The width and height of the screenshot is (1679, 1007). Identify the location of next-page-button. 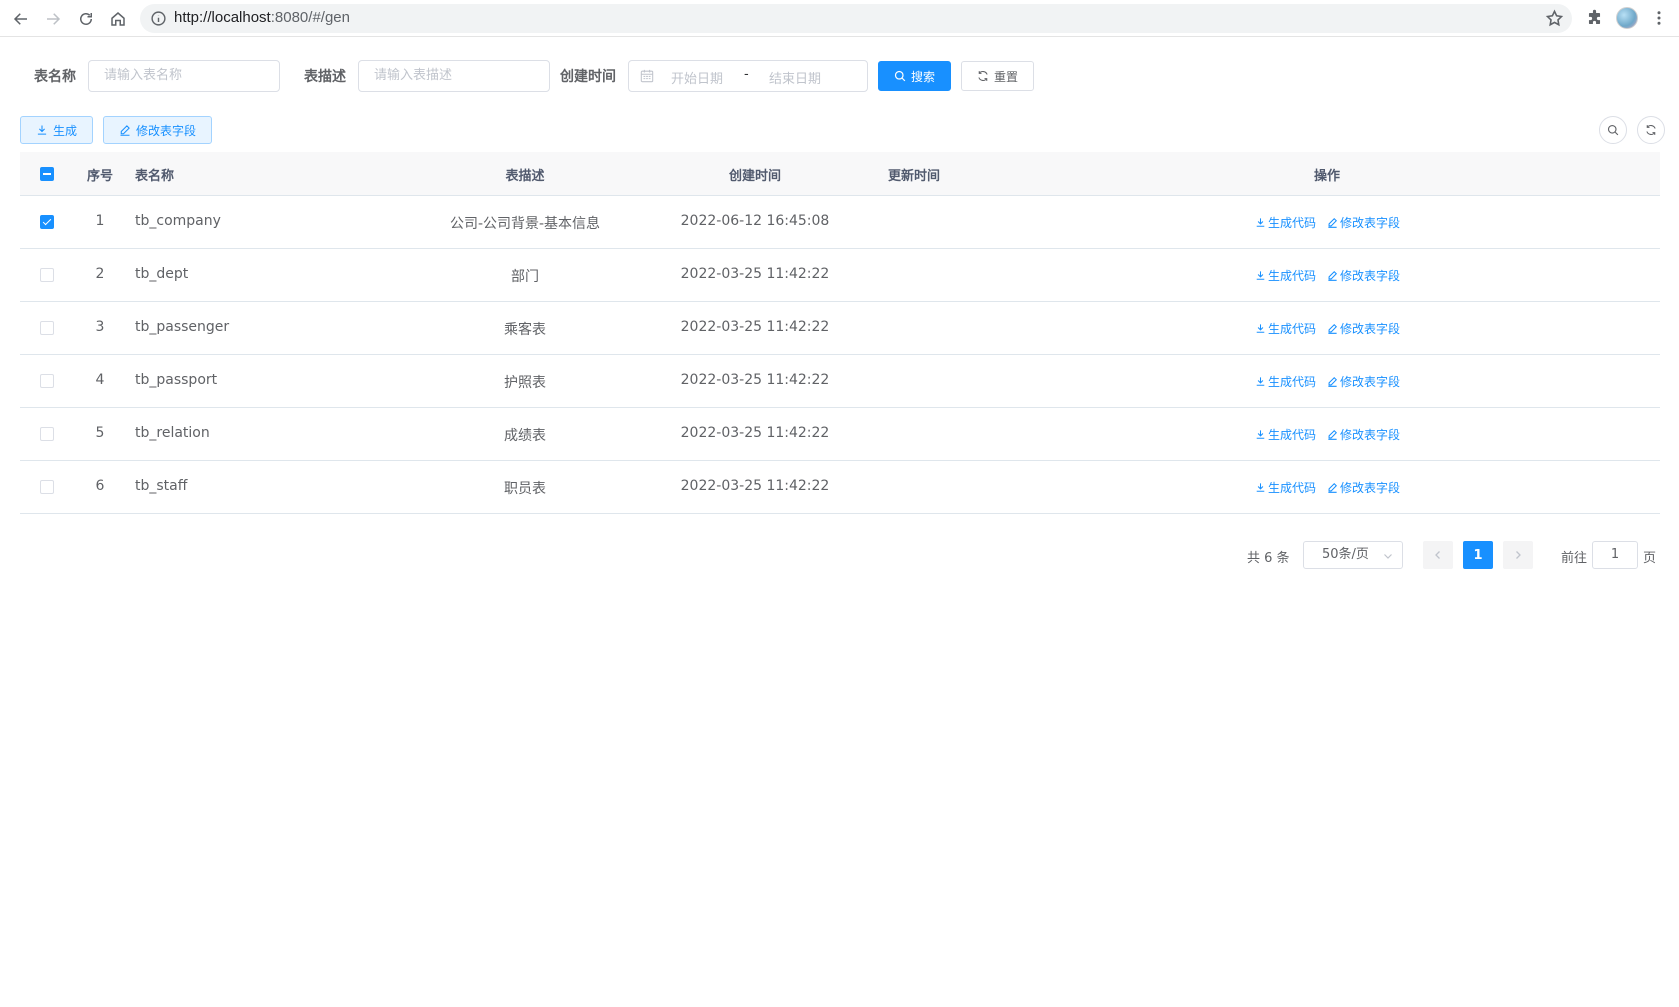
(1518, 555).